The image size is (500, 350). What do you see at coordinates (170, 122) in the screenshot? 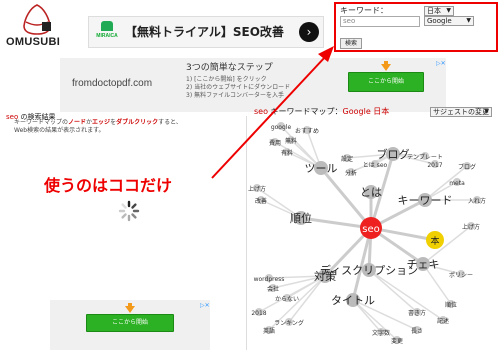
I see `desc-text: すると、` at bounding box center [170, 122].